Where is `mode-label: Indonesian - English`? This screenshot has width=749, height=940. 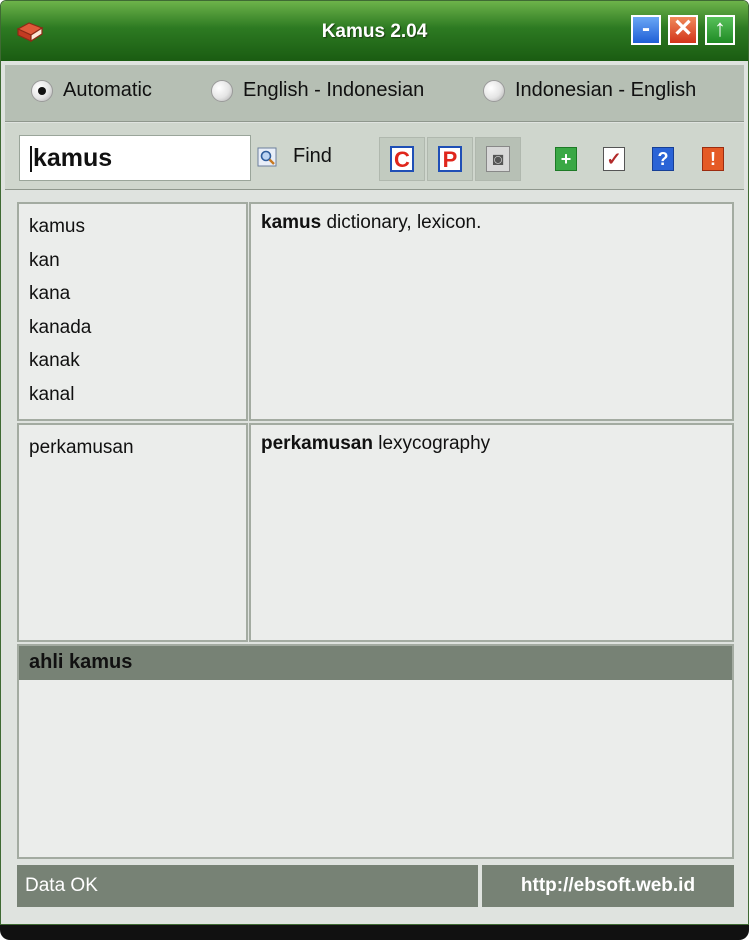
mode-label: Indonesian - English is located at coordinates (606, 90).